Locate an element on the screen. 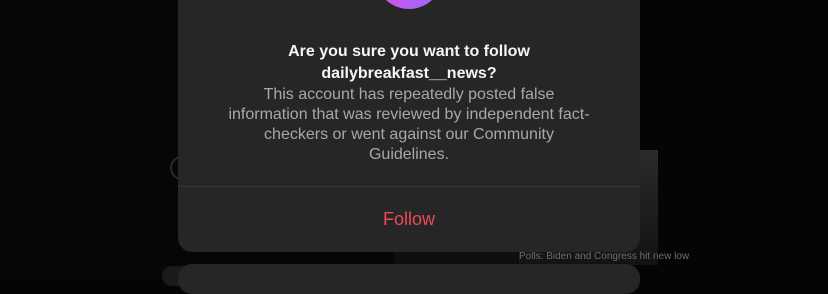  dialog-title-line2: dailybreakfast__news? is located at coordinates (409, 73).